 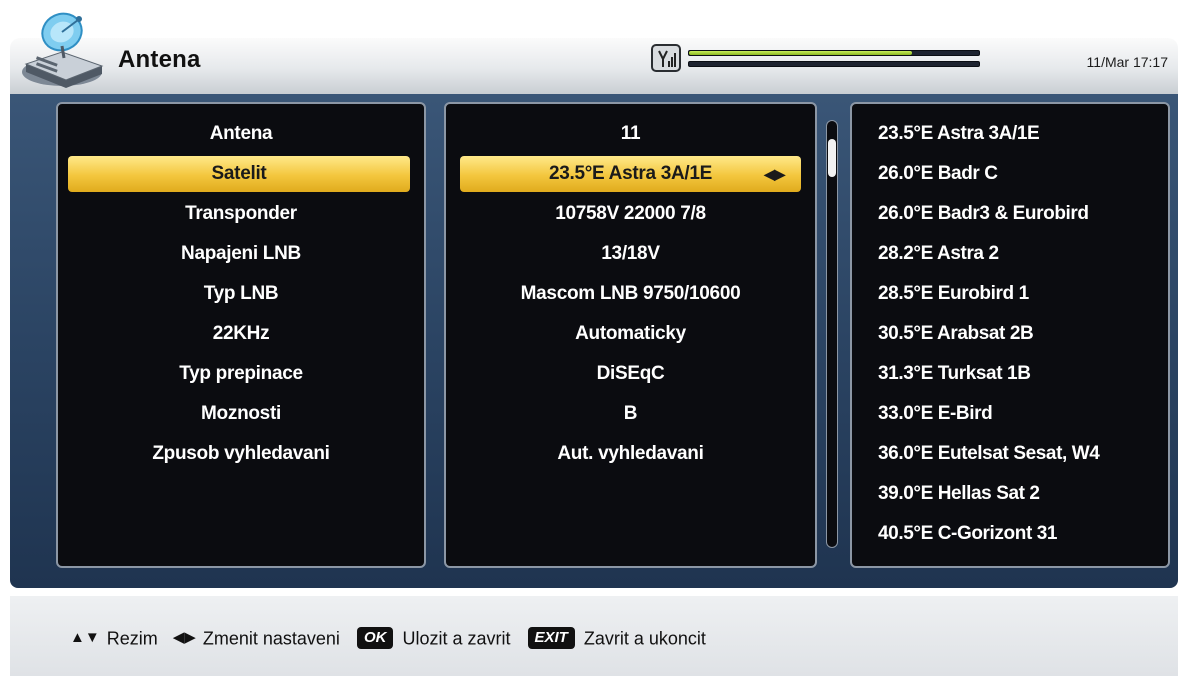 What do you see at coordinates (630, 254) in the screenshot?
I see `setting-value-napajeni-lnb: 13/18V` at bounding box center [630, 254].